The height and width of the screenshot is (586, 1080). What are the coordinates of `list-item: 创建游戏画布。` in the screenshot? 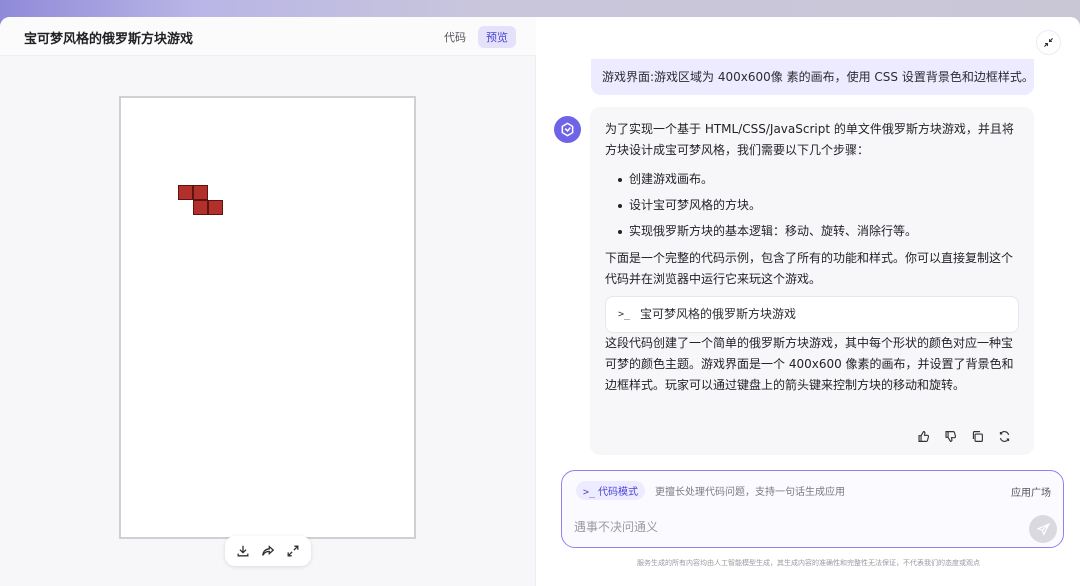 It's located at (812, 179).